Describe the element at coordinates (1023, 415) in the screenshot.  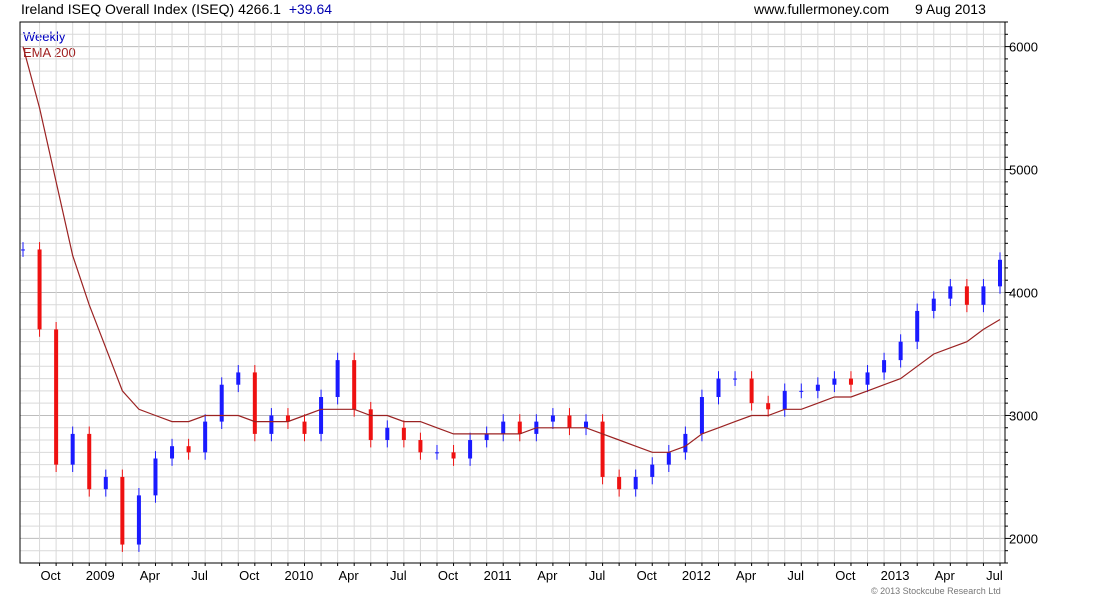
I see `y-tick-label: 3000` at that location.